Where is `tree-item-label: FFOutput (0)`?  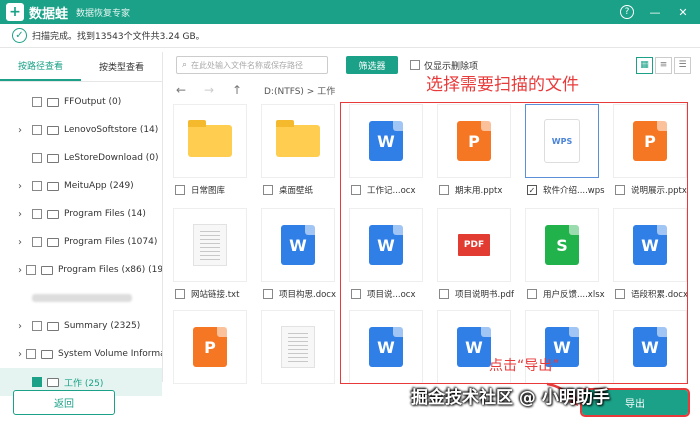 tree-item-label: FFOutput (0) is located at coordinates (93, 102).